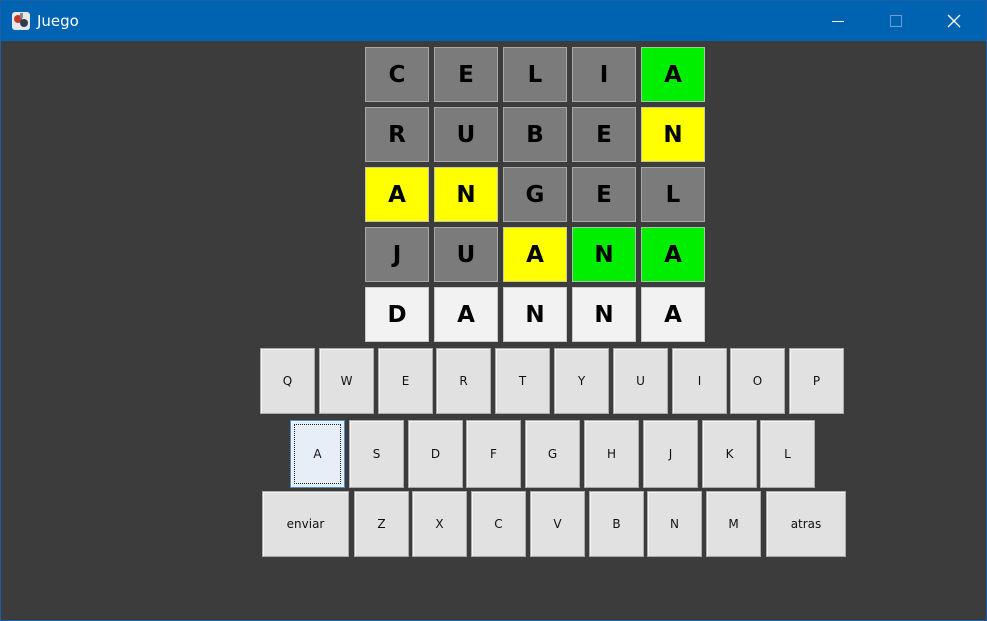  I want to click on enviar-button: enviar, so click(305, 524).